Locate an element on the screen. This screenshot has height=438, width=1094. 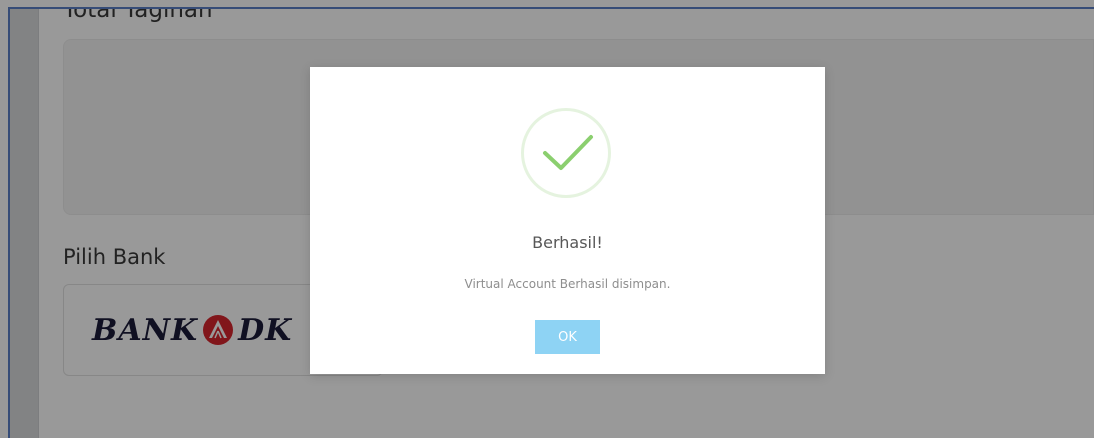
dialog-title: Berhasil! is located at coordinates (567, 242).